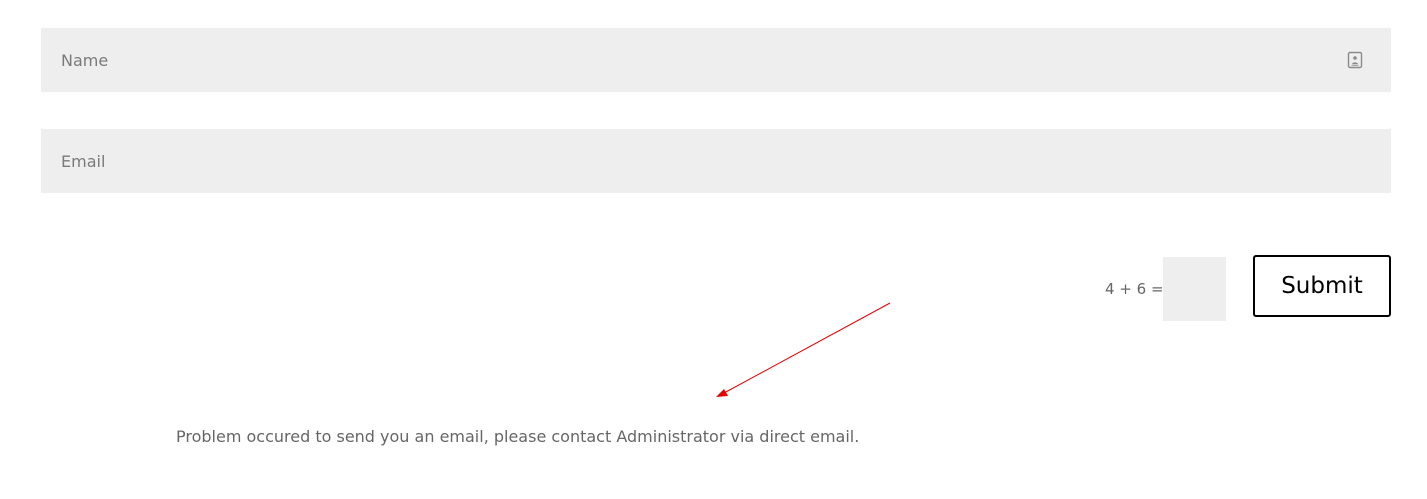  Describe the element at coordinates (1134, 289) in the screenshot. I see `captcha-question: 4 + 6 =` at that location.